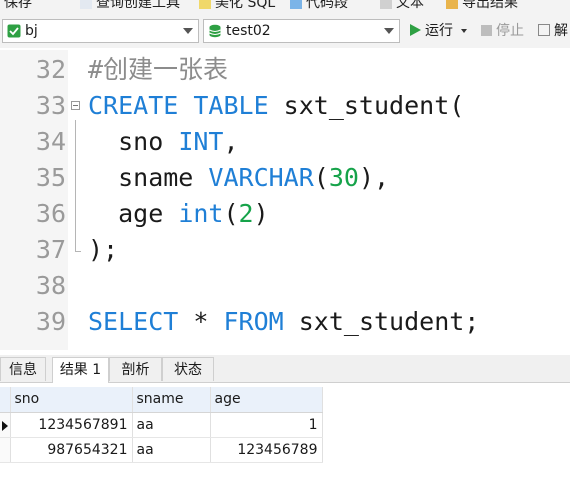  I want to click on code-token: ),, so click(374, 177).